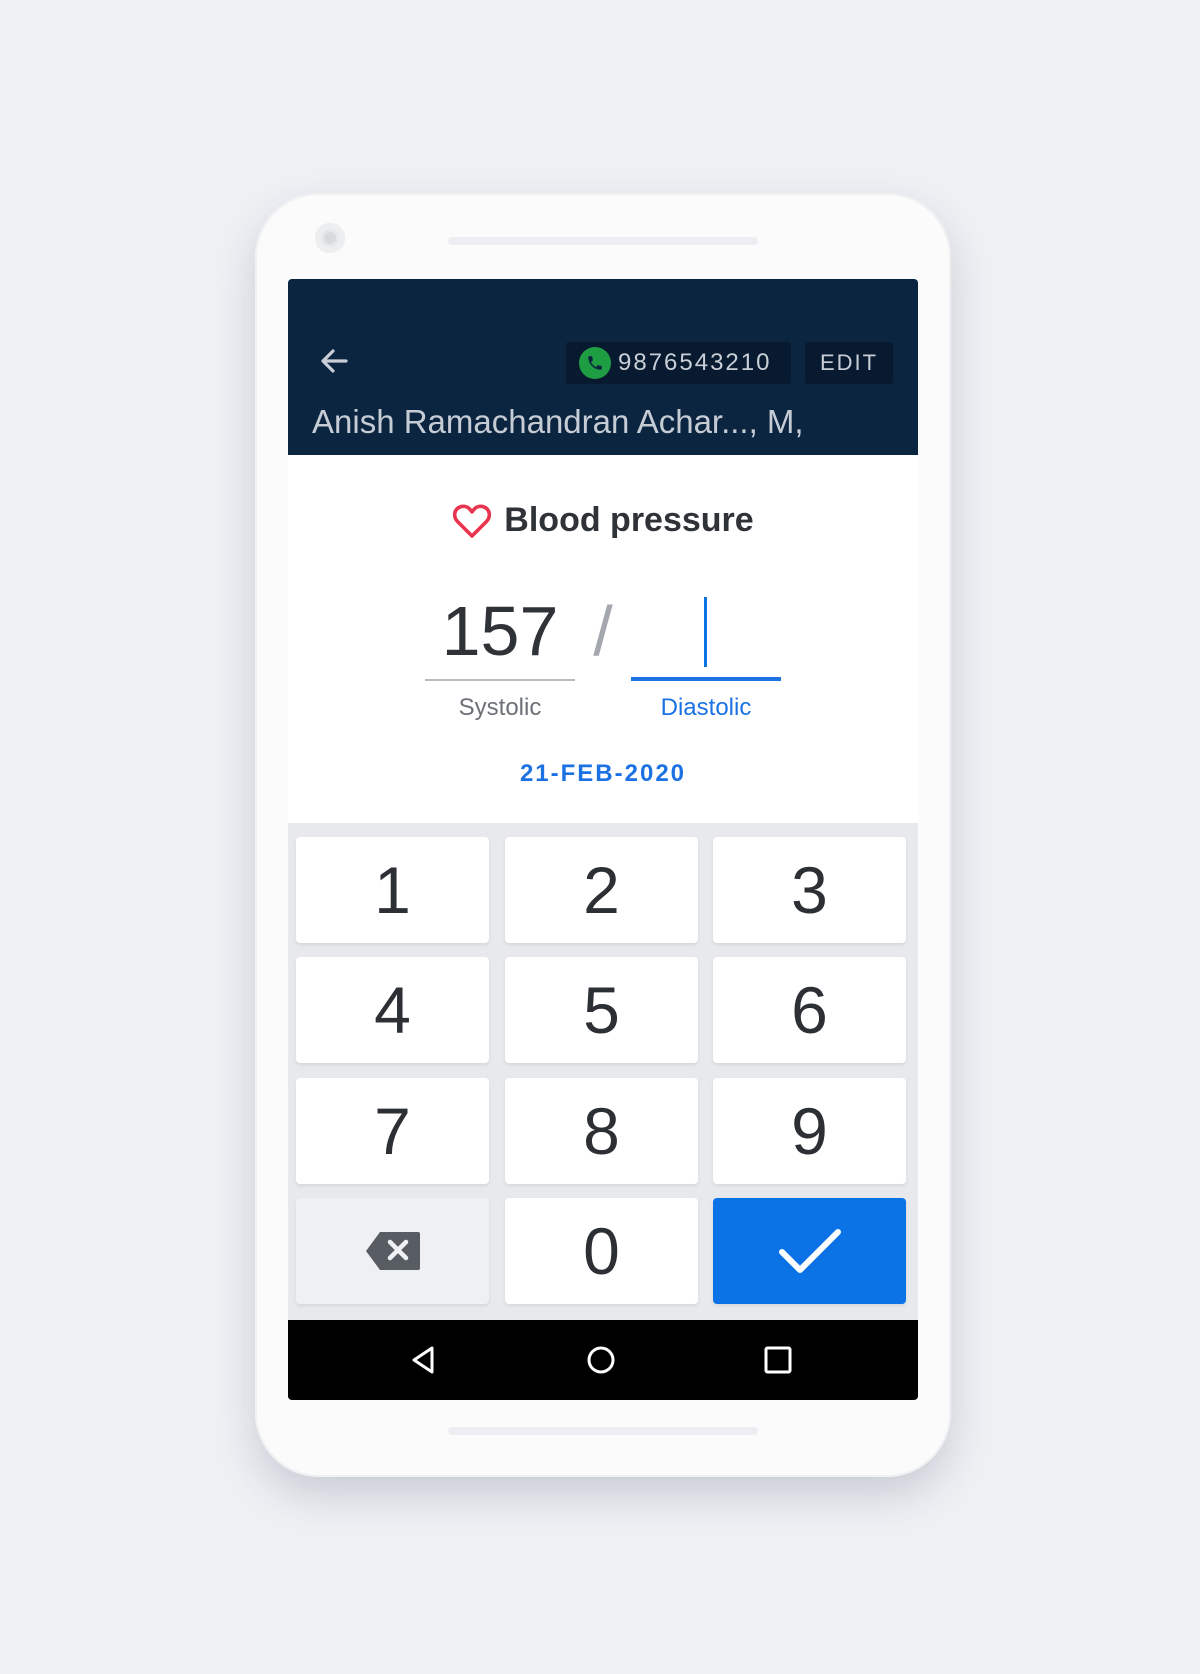 The width and height of the screenshot is (1200, 1674). I want to click on system-navigation-bar, so click(603, 1360).